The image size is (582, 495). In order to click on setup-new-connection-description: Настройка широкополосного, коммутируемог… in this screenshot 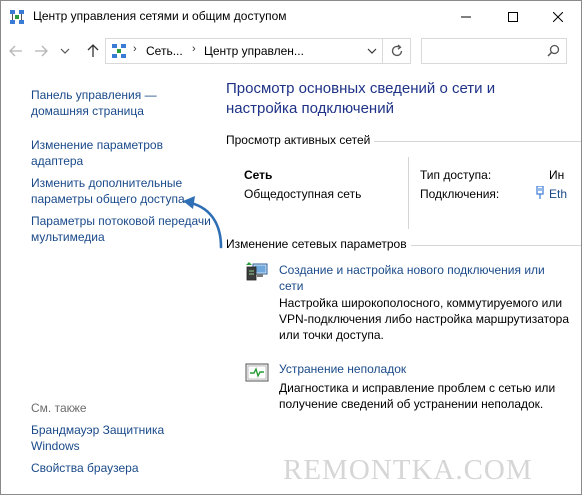, I will do `click(424, 319)`.